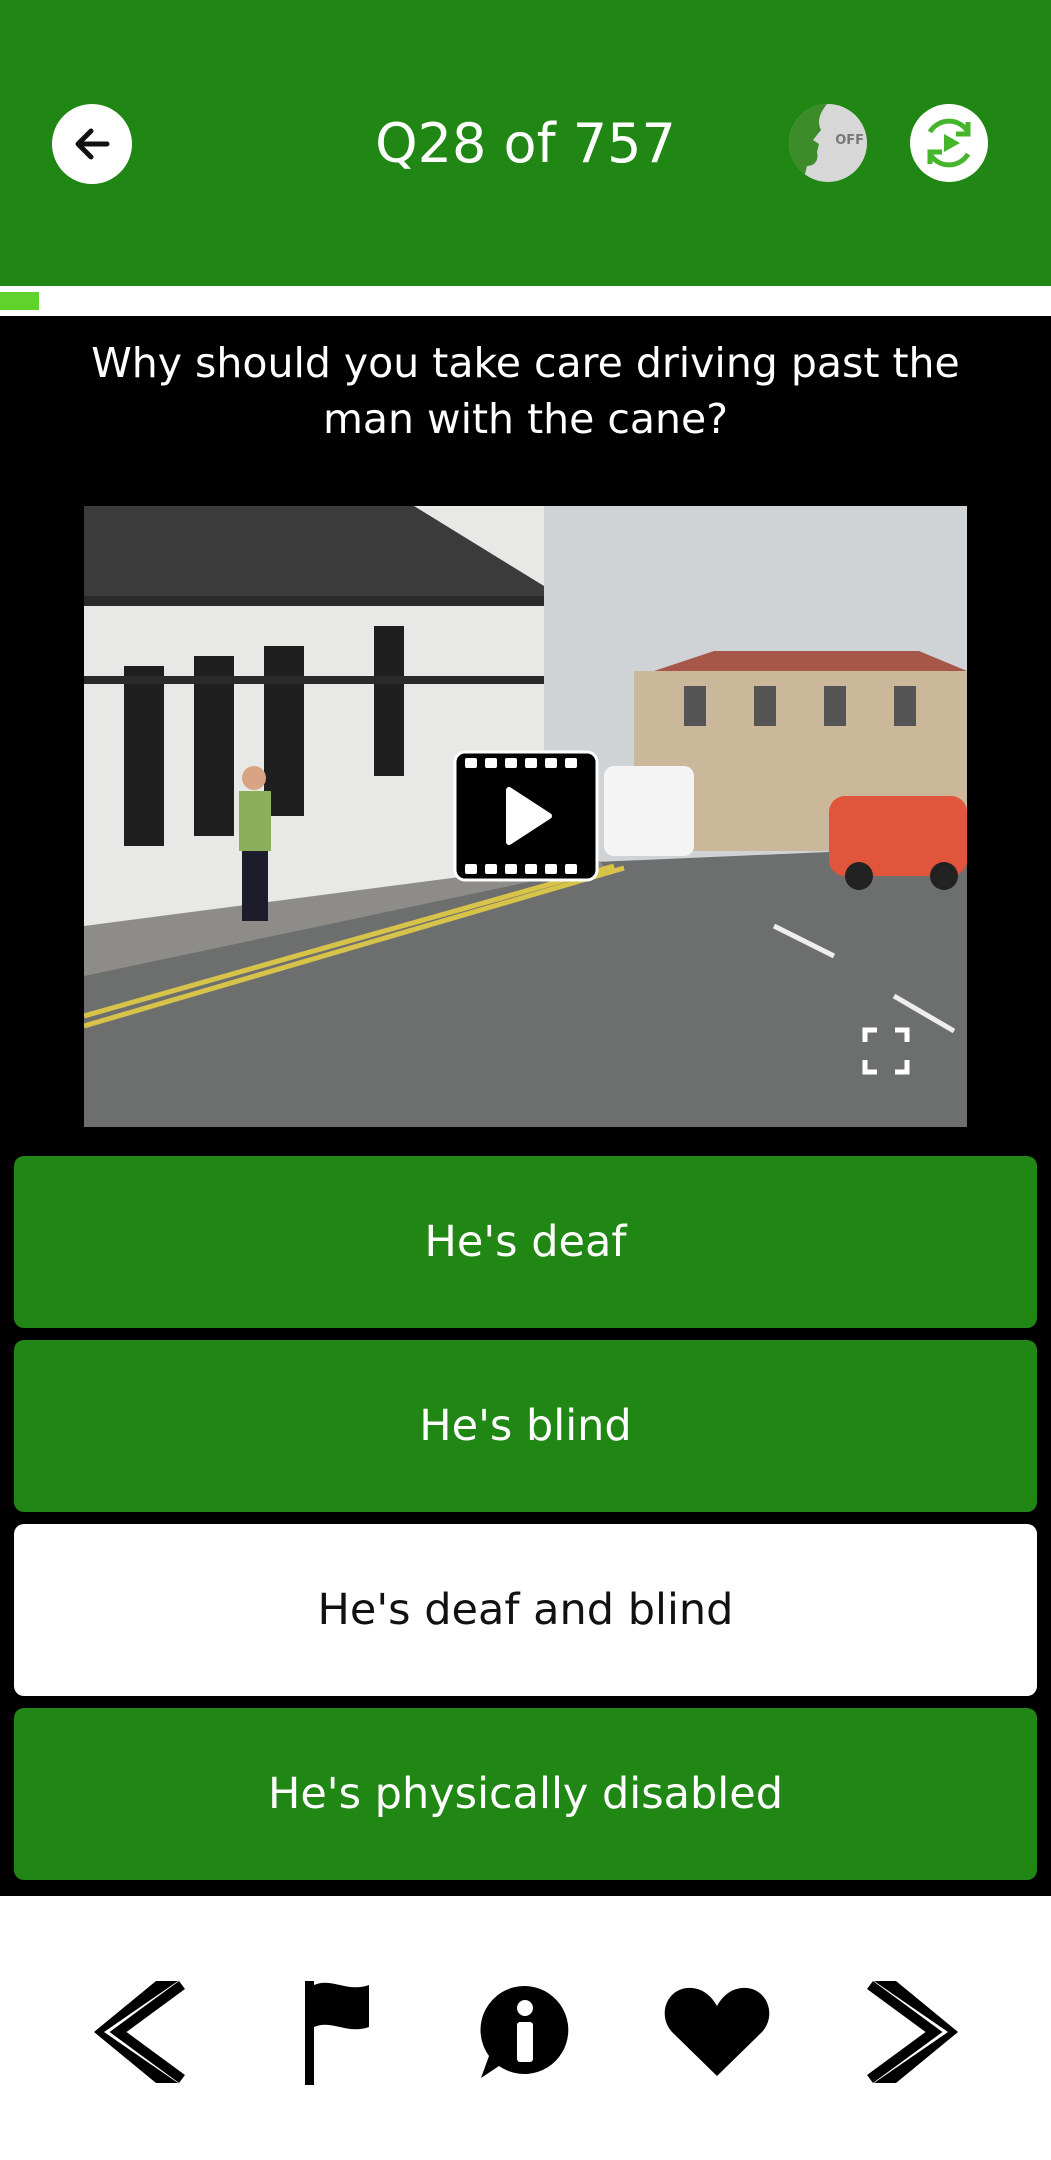 Image resolution: width=1051 pixels, height=2160 pixels. I want to click on bottom-navigation, so click(525, 2028).